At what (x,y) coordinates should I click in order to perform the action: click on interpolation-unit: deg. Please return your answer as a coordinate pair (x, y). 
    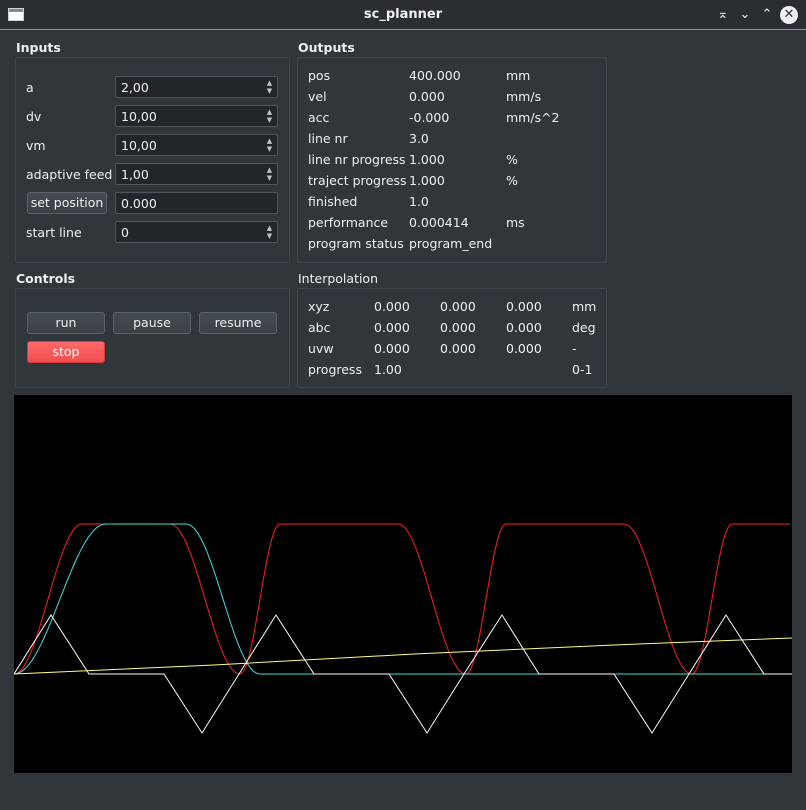
    Looking at the image, I should click on (584, 327).